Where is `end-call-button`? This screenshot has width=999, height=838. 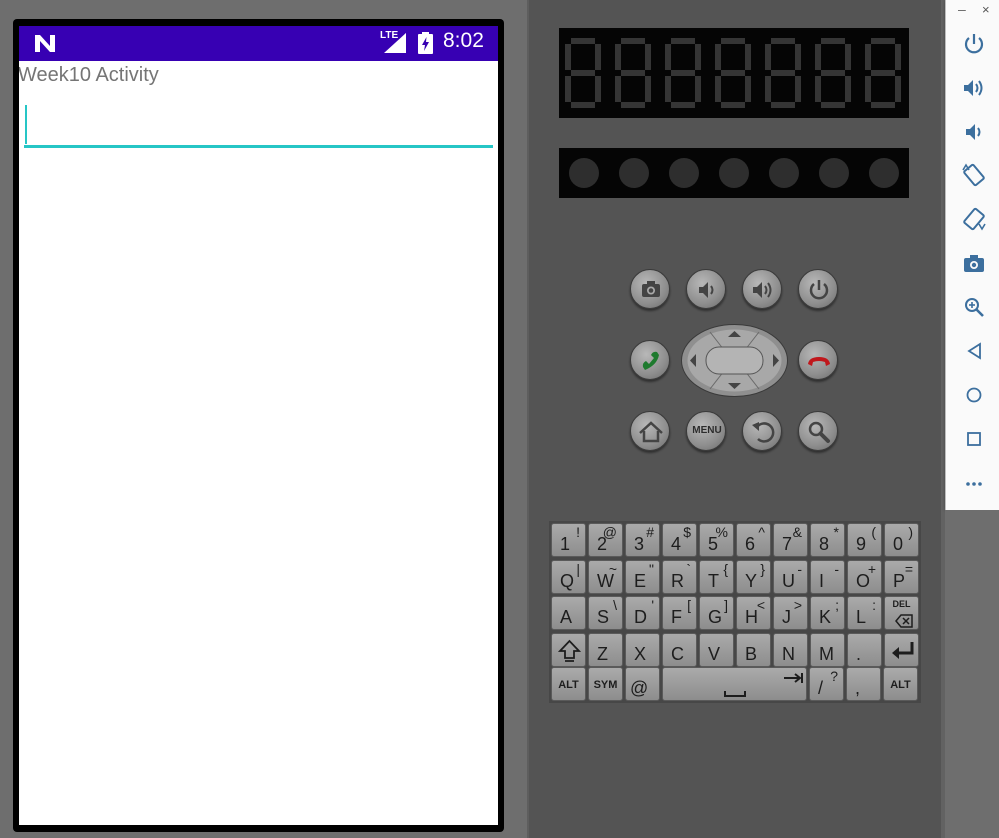
end-call-button is located at coordinates (818, 360).